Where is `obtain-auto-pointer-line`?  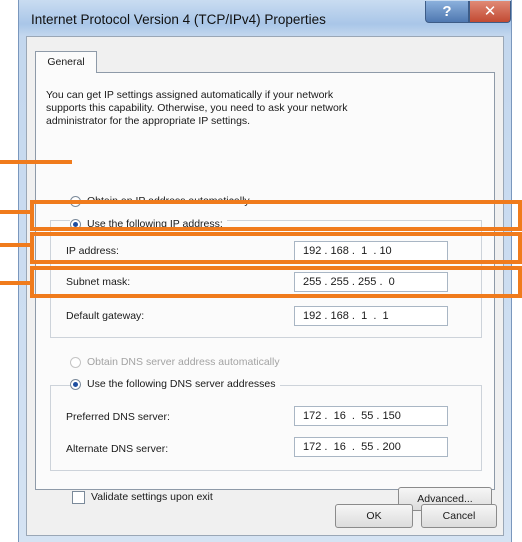
obtain-auto-pointer-line is located at coordinates (36, 162).